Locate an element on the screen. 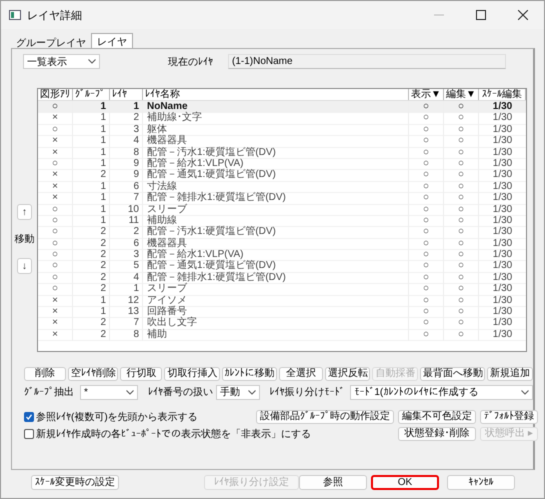 The height and width of the screenshot is (499, 545). column-header: 表示▼ is located at coordinates (426, 94).